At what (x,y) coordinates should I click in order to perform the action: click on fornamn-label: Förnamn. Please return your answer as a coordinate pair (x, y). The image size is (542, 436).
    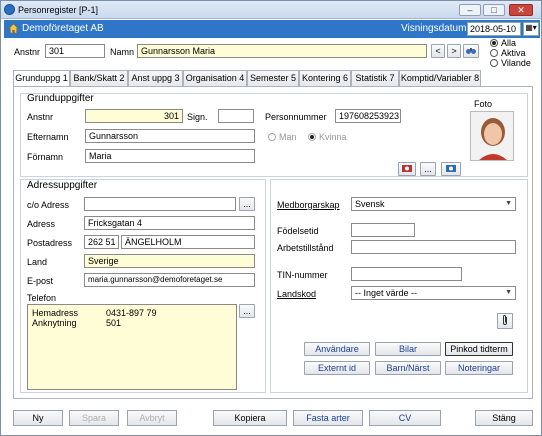
    Looking at the image, I should click on (45, 157).